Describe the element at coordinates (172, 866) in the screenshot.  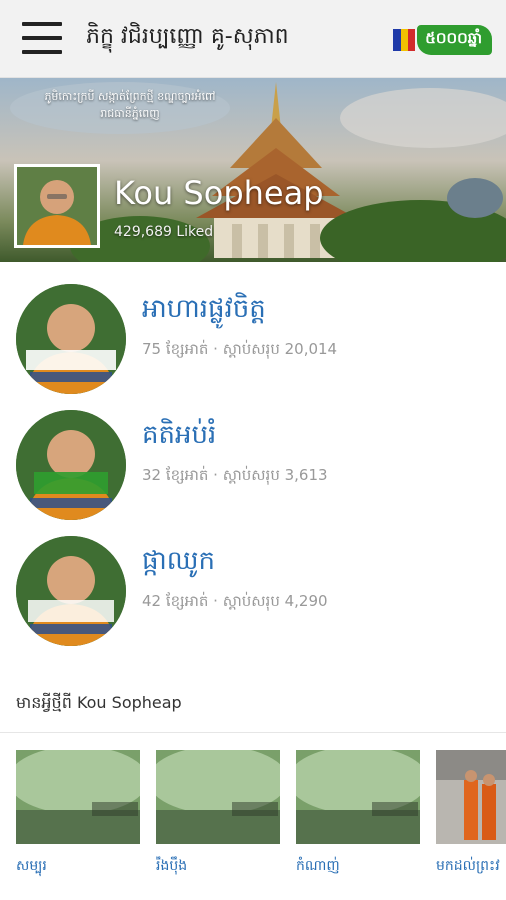
I see `video-title: រឹងប៉ឹង` at that location.